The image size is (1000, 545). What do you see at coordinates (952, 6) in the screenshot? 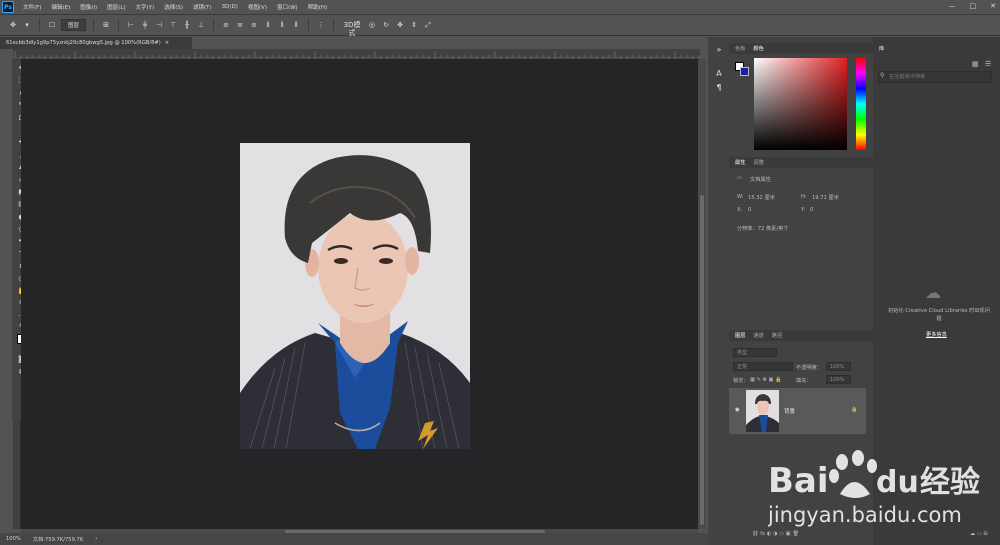
I see `minimize-button: —` at bounding box center [952, 6].